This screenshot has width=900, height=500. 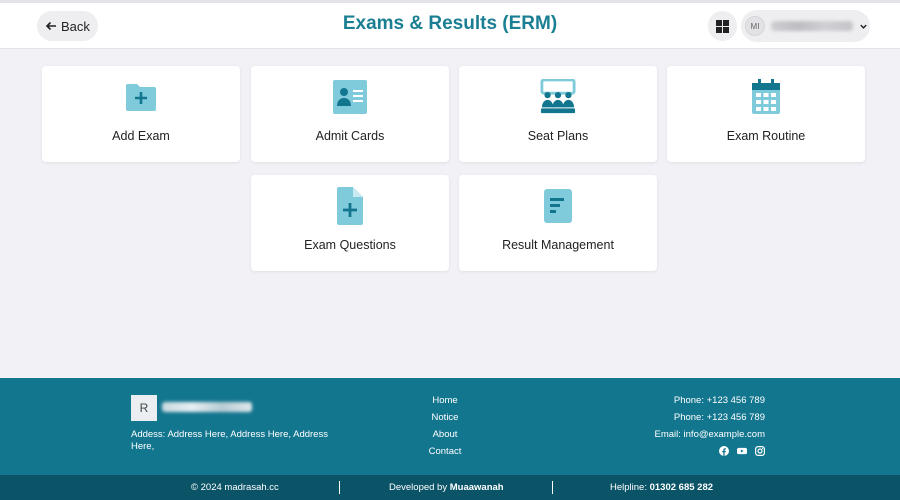 I want to click on helpline: Helpline: 01302 685 282, so click(x=661, y=487).